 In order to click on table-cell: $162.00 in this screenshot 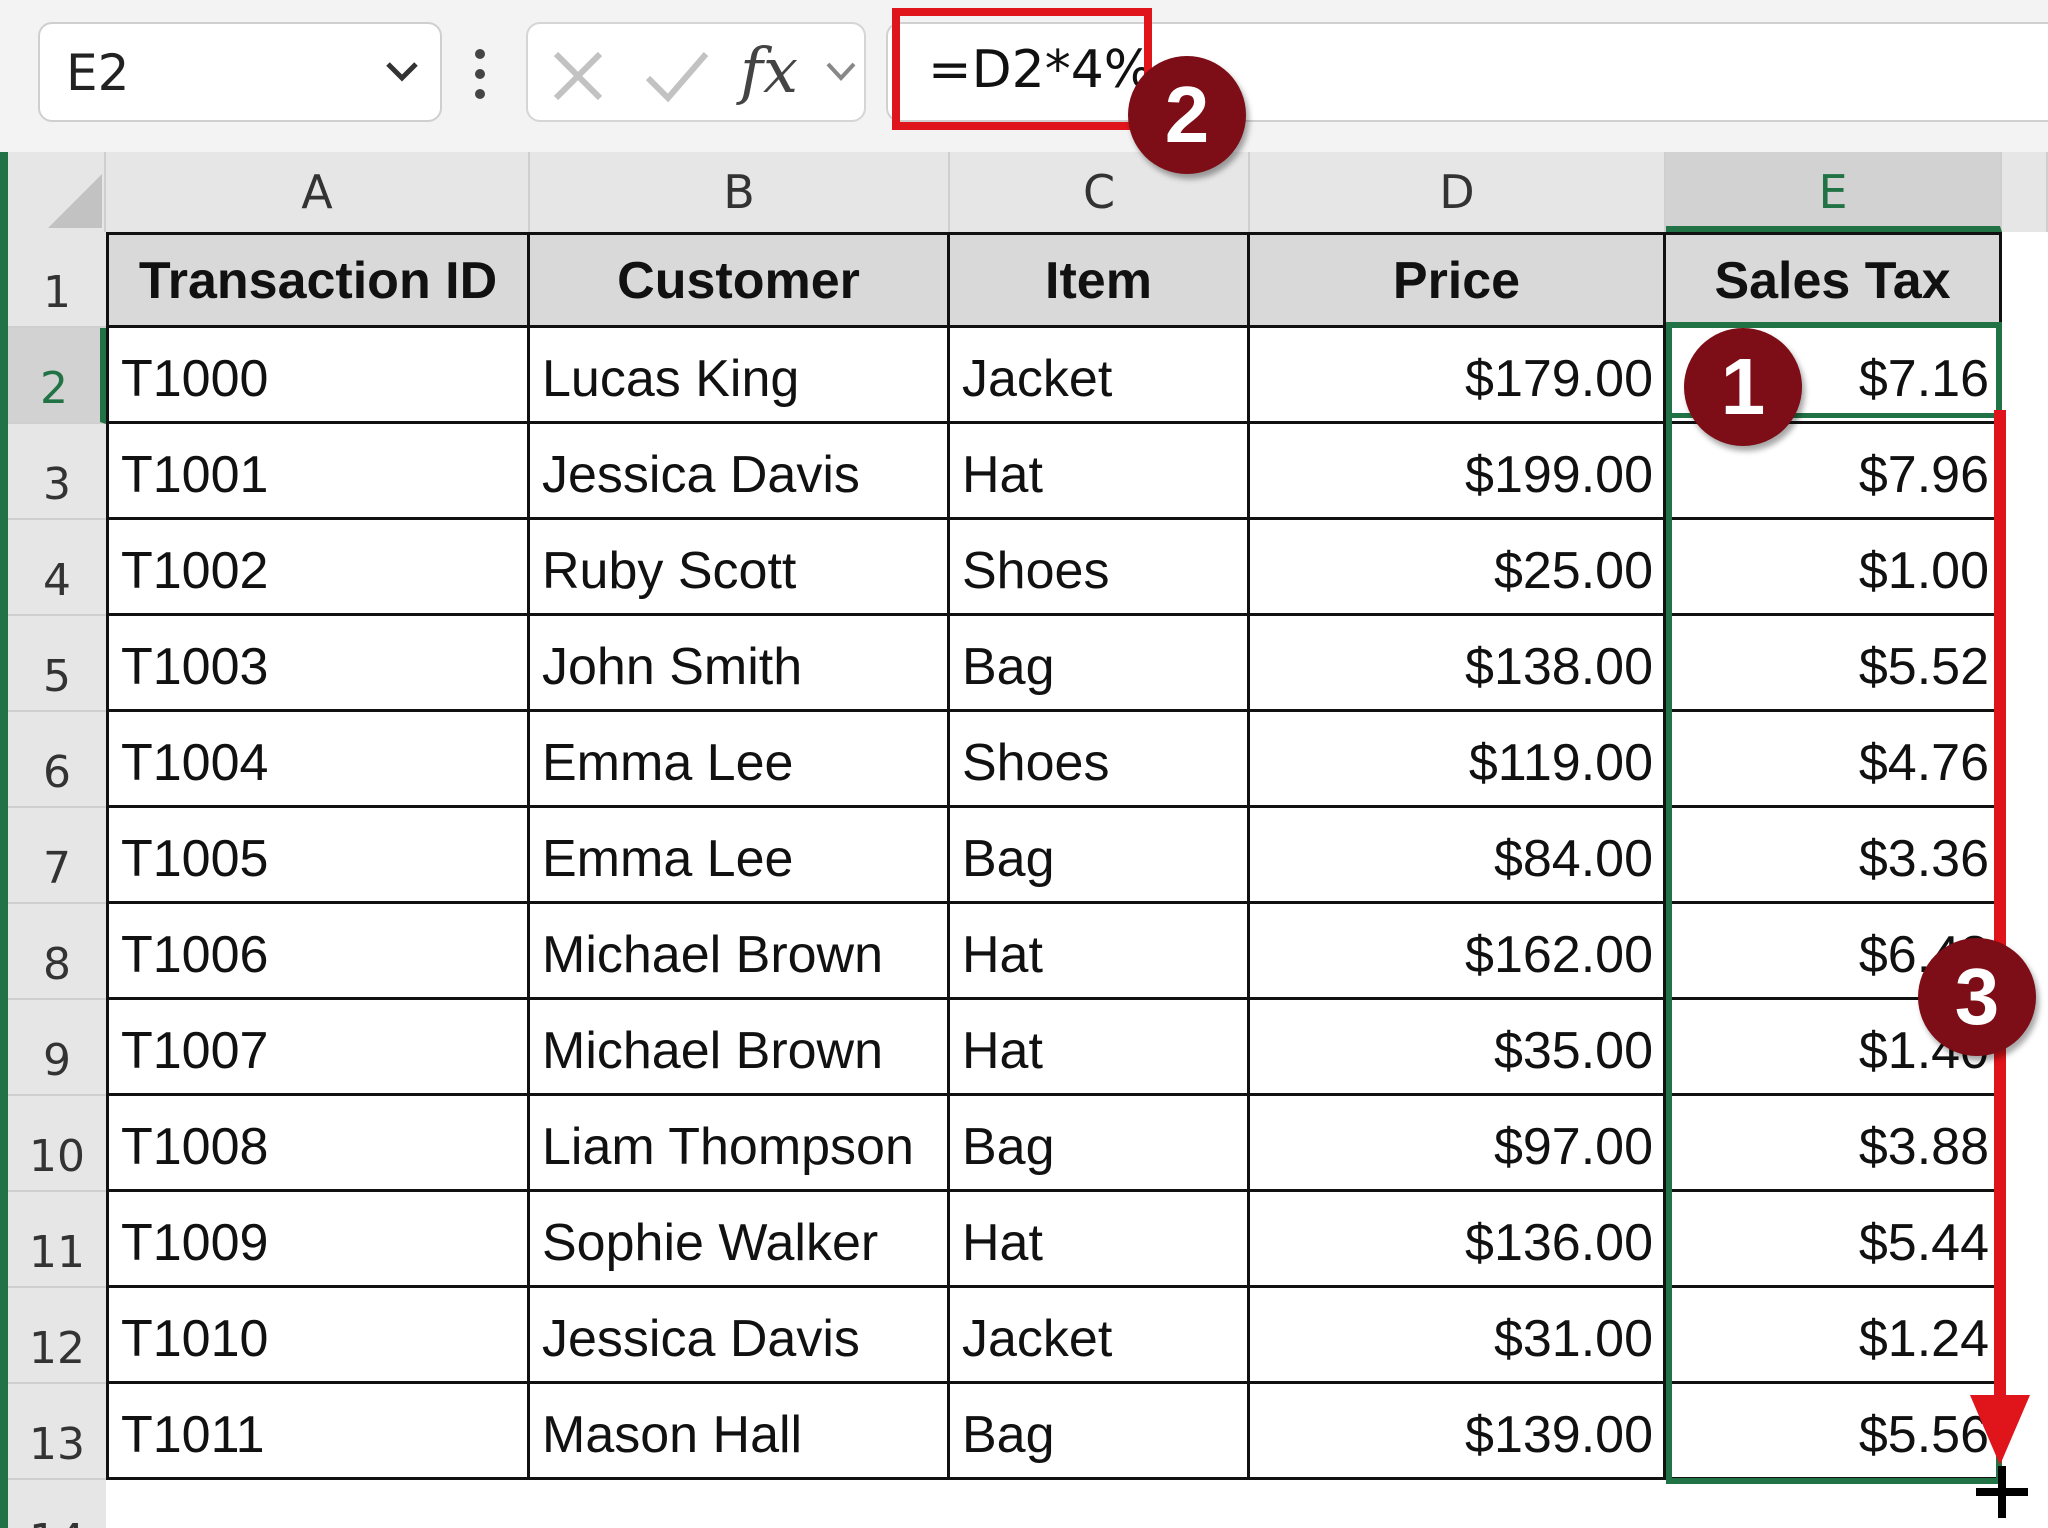, I will do `click(1458, 952)`.